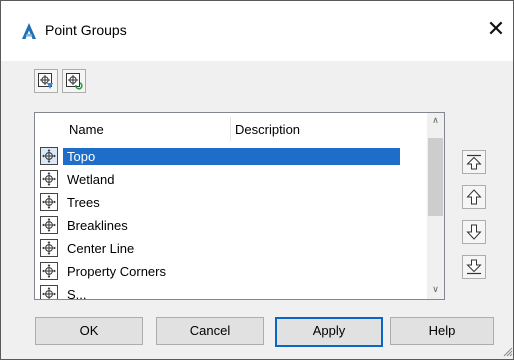 The height and width of the screenshot is (360, 514). Describe the element at coordinates (231, 248) in the screenshot. I see `list-item: Center Line` at that location.